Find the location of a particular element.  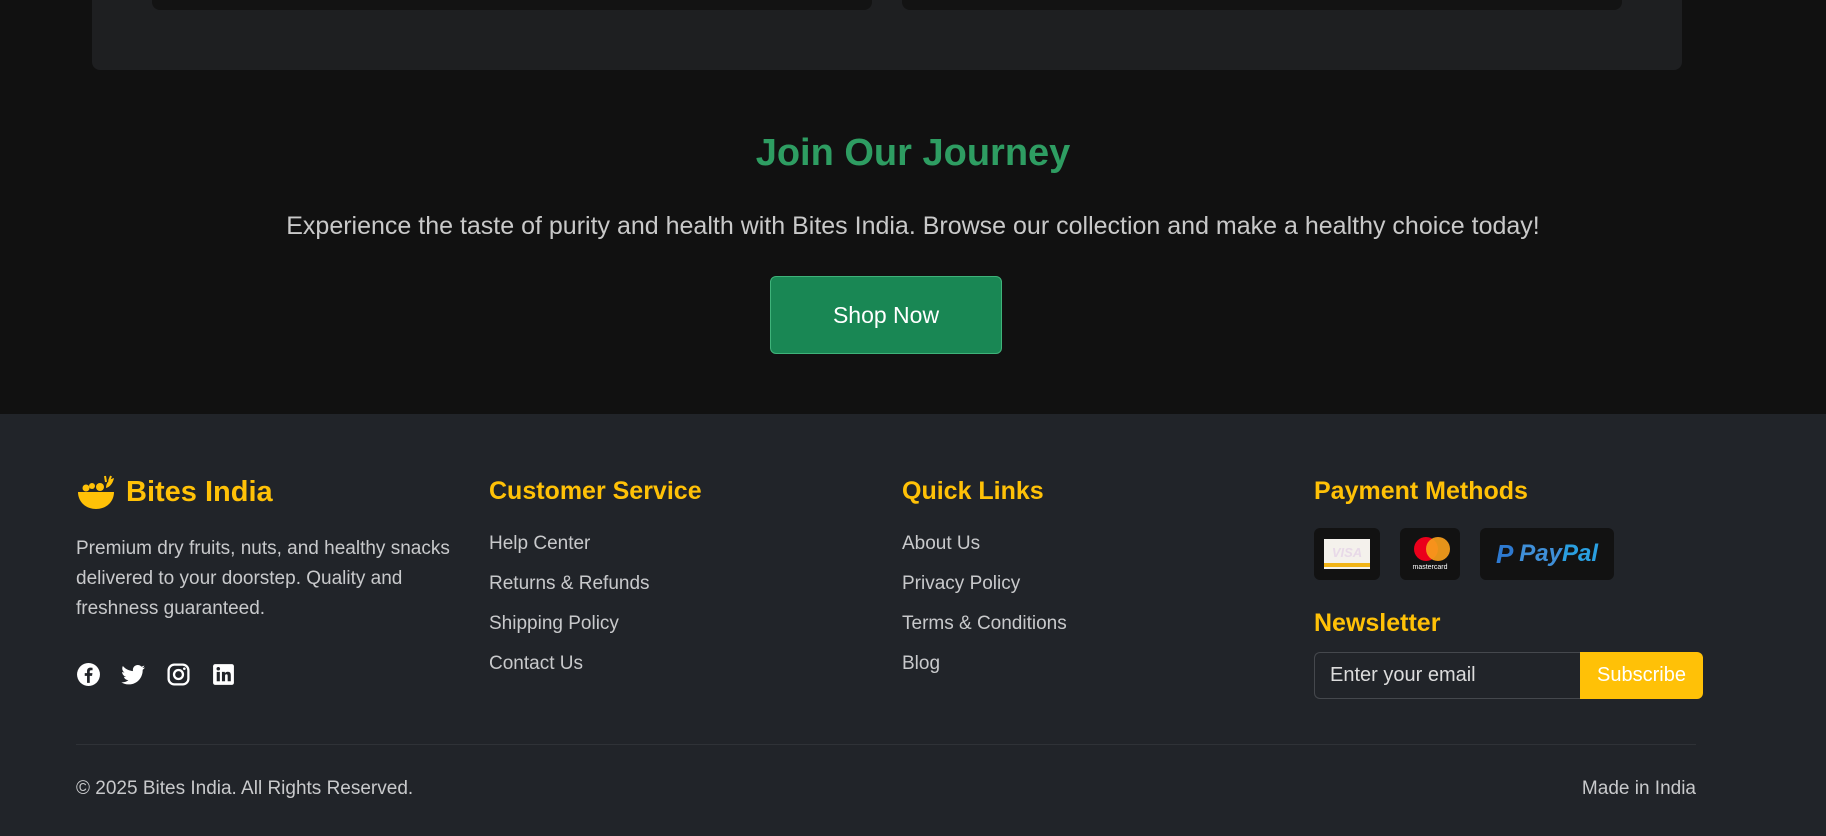

visa-logo: VISA is located at coordinates (1347, 554).